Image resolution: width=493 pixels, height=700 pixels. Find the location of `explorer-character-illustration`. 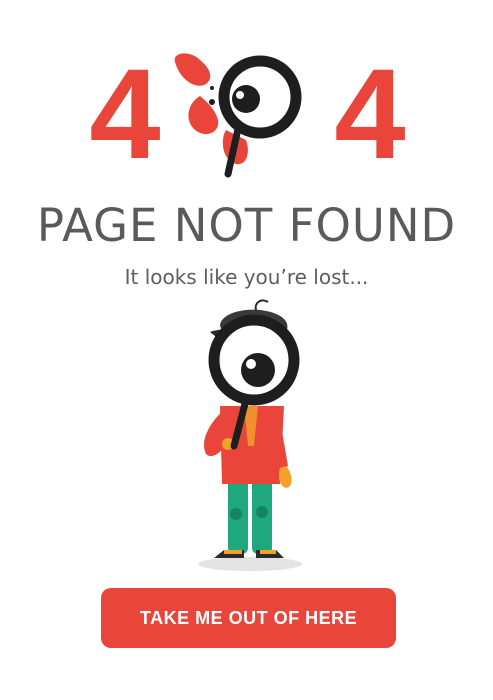

explorer-character-illustration is located at coordinates (250, 435).